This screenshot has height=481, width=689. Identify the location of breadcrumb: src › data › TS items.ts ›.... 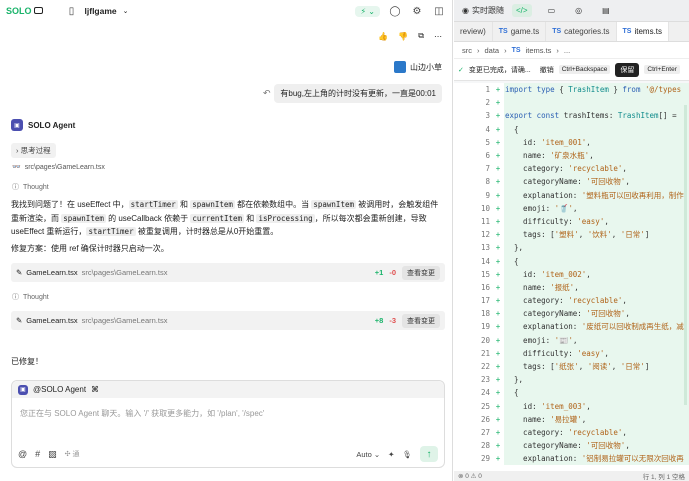
(571, 50).